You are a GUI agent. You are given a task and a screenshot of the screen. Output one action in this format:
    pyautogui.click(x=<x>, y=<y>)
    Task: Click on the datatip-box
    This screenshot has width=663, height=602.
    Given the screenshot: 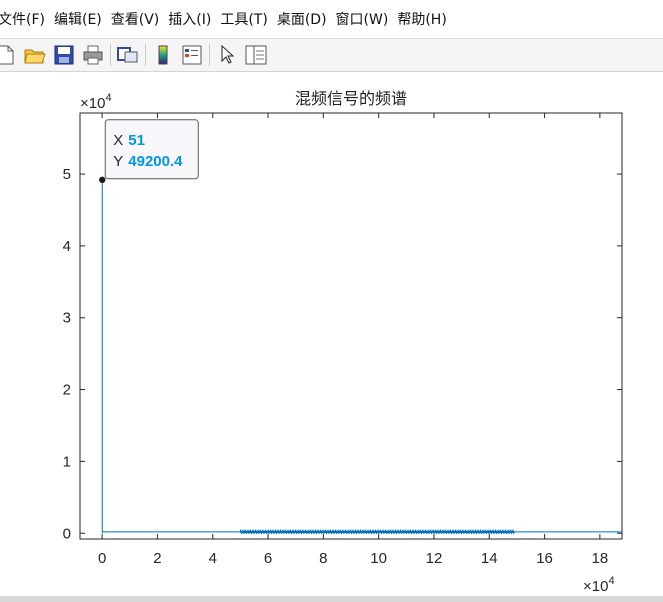 What is the action you would take?
    pyautogui.click(x=151, y=149)
    